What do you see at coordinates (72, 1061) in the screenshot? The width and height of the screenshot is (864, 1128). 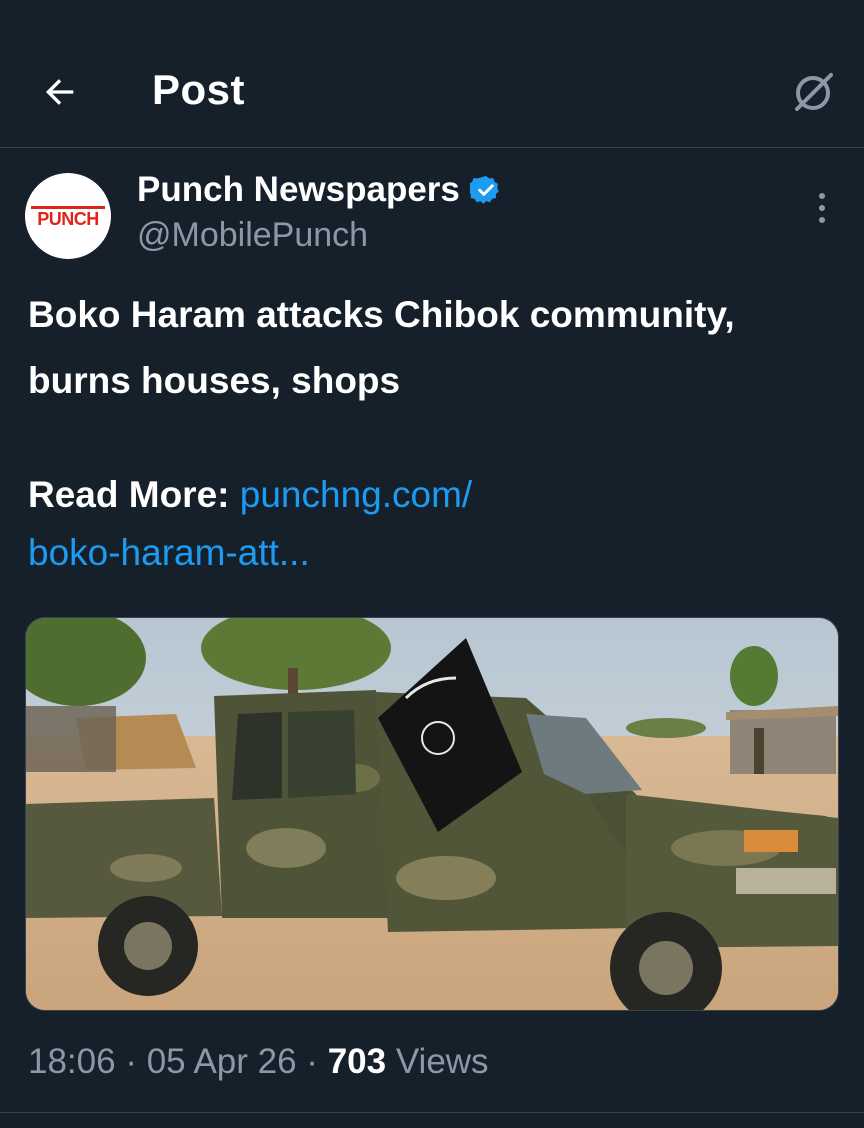 I see `post-time: 18:06` at bounding box center [72, 1061].